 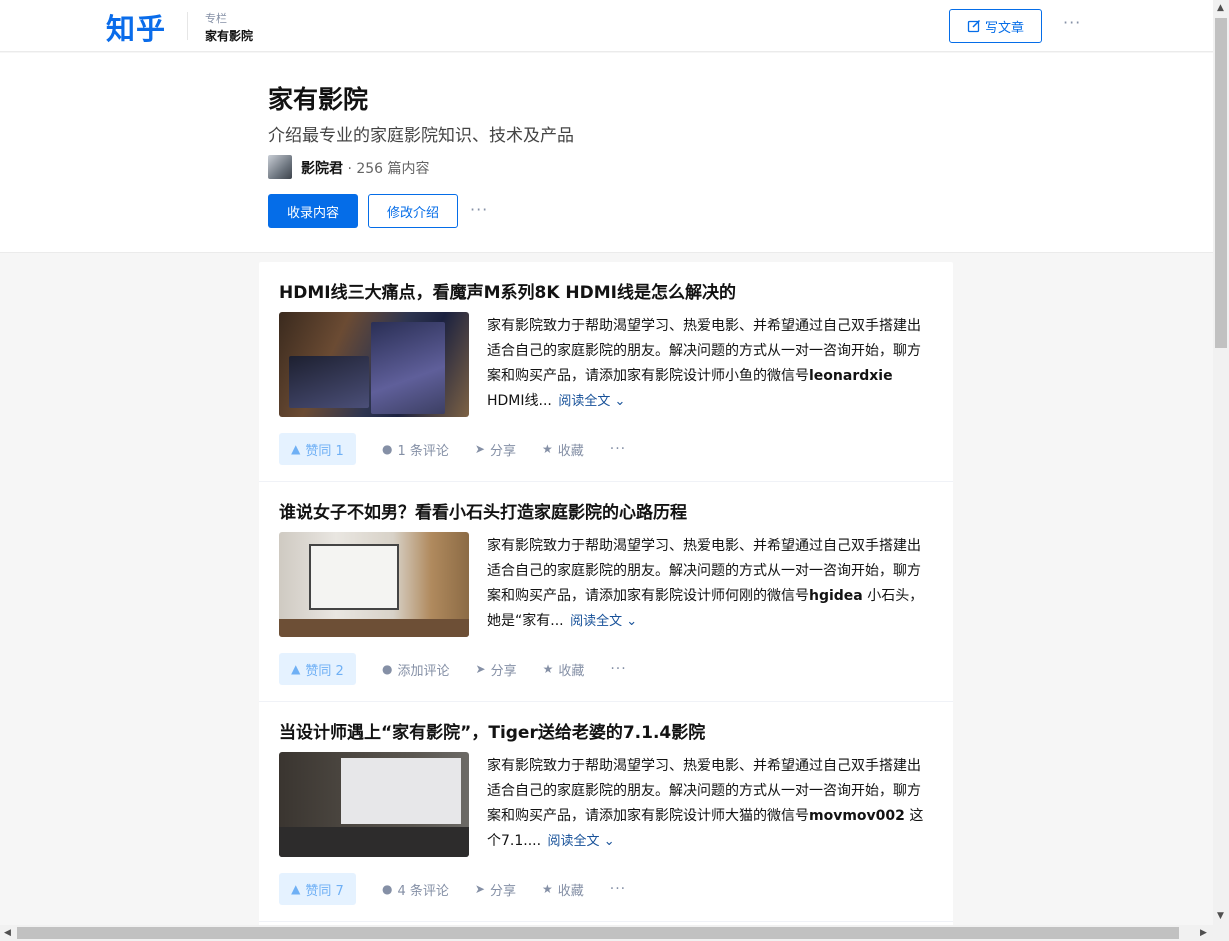 What do you see at coordinates (313, 211) in the screenshot?
I see `collect-content-button: 收录内容` at bounding box center [313, 211].